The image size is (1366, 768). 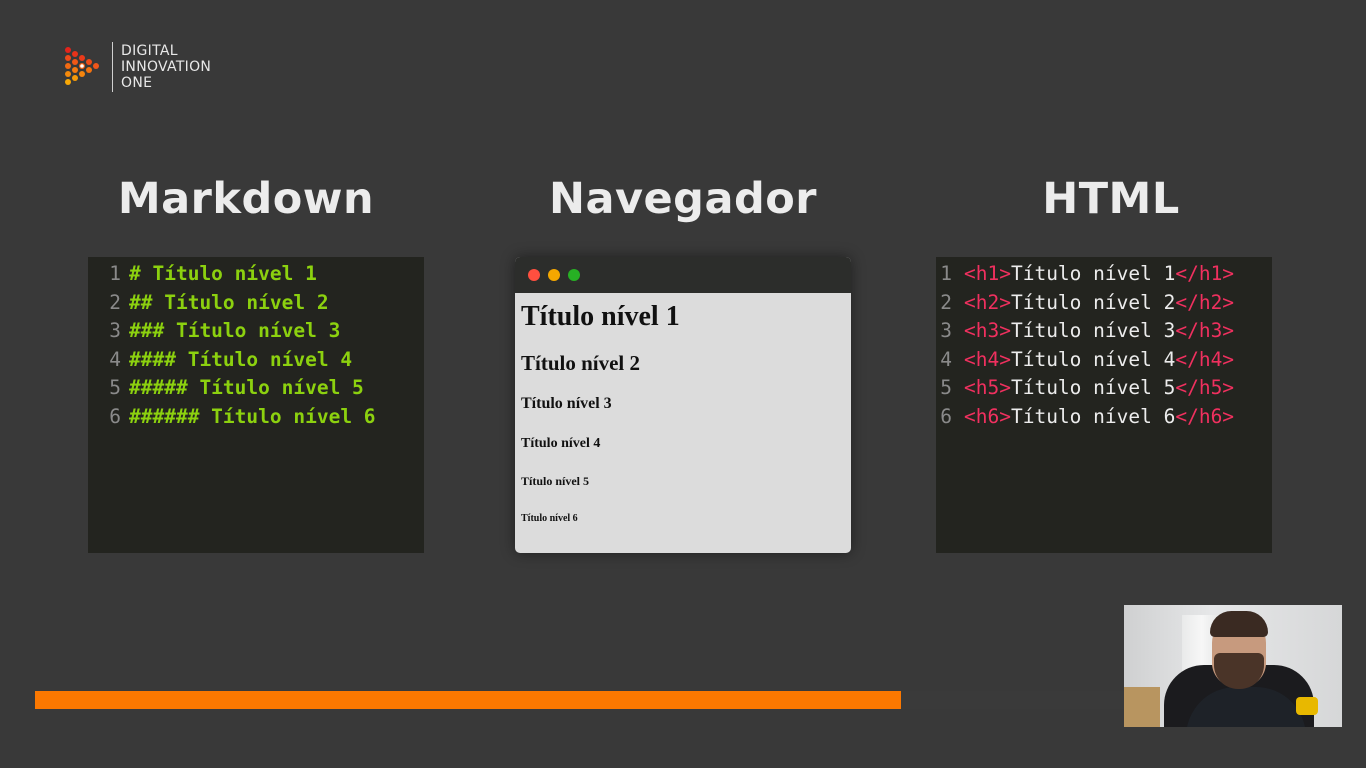 I want to click on code-line: 5 ##### Título nível 5, so click(x=256, y=388).